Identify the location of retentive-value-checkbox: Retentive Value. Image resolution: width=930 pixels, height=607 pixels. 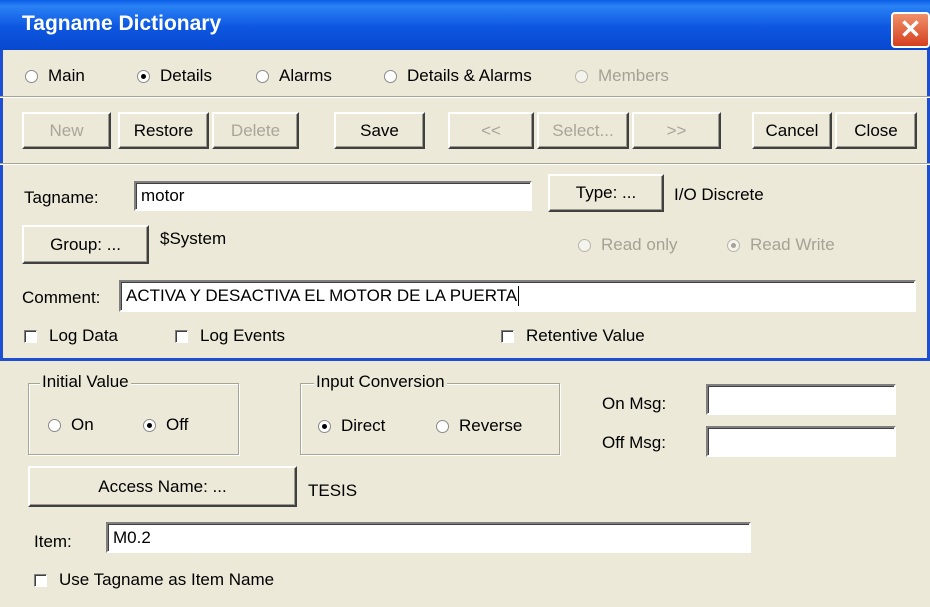
(573, 336).